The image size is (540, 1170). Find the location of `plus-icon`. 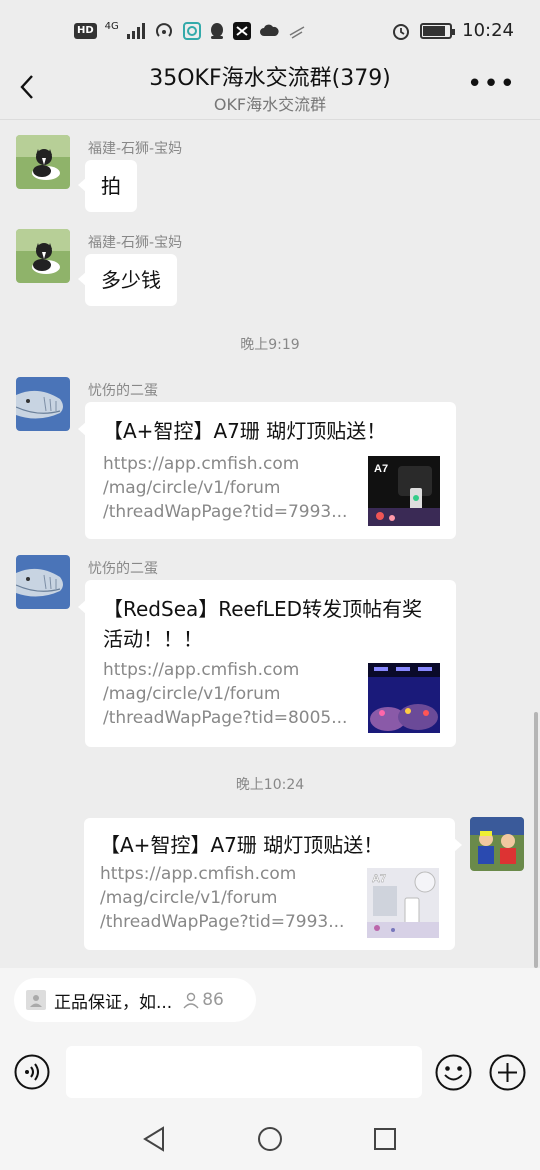

plus-icon is located at coordinates (507, 1072).